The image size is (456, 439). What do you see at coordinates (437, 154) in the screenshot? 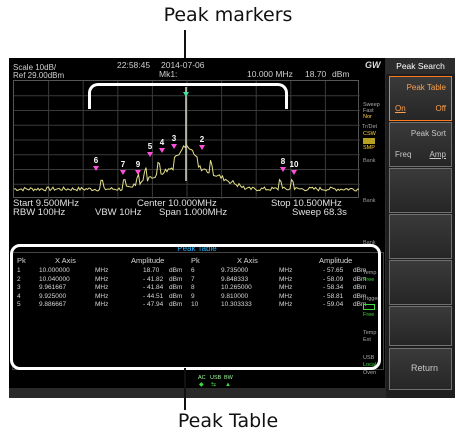
I see `peak-sort-option-amp: Amp` at bounding box center [437, 154].